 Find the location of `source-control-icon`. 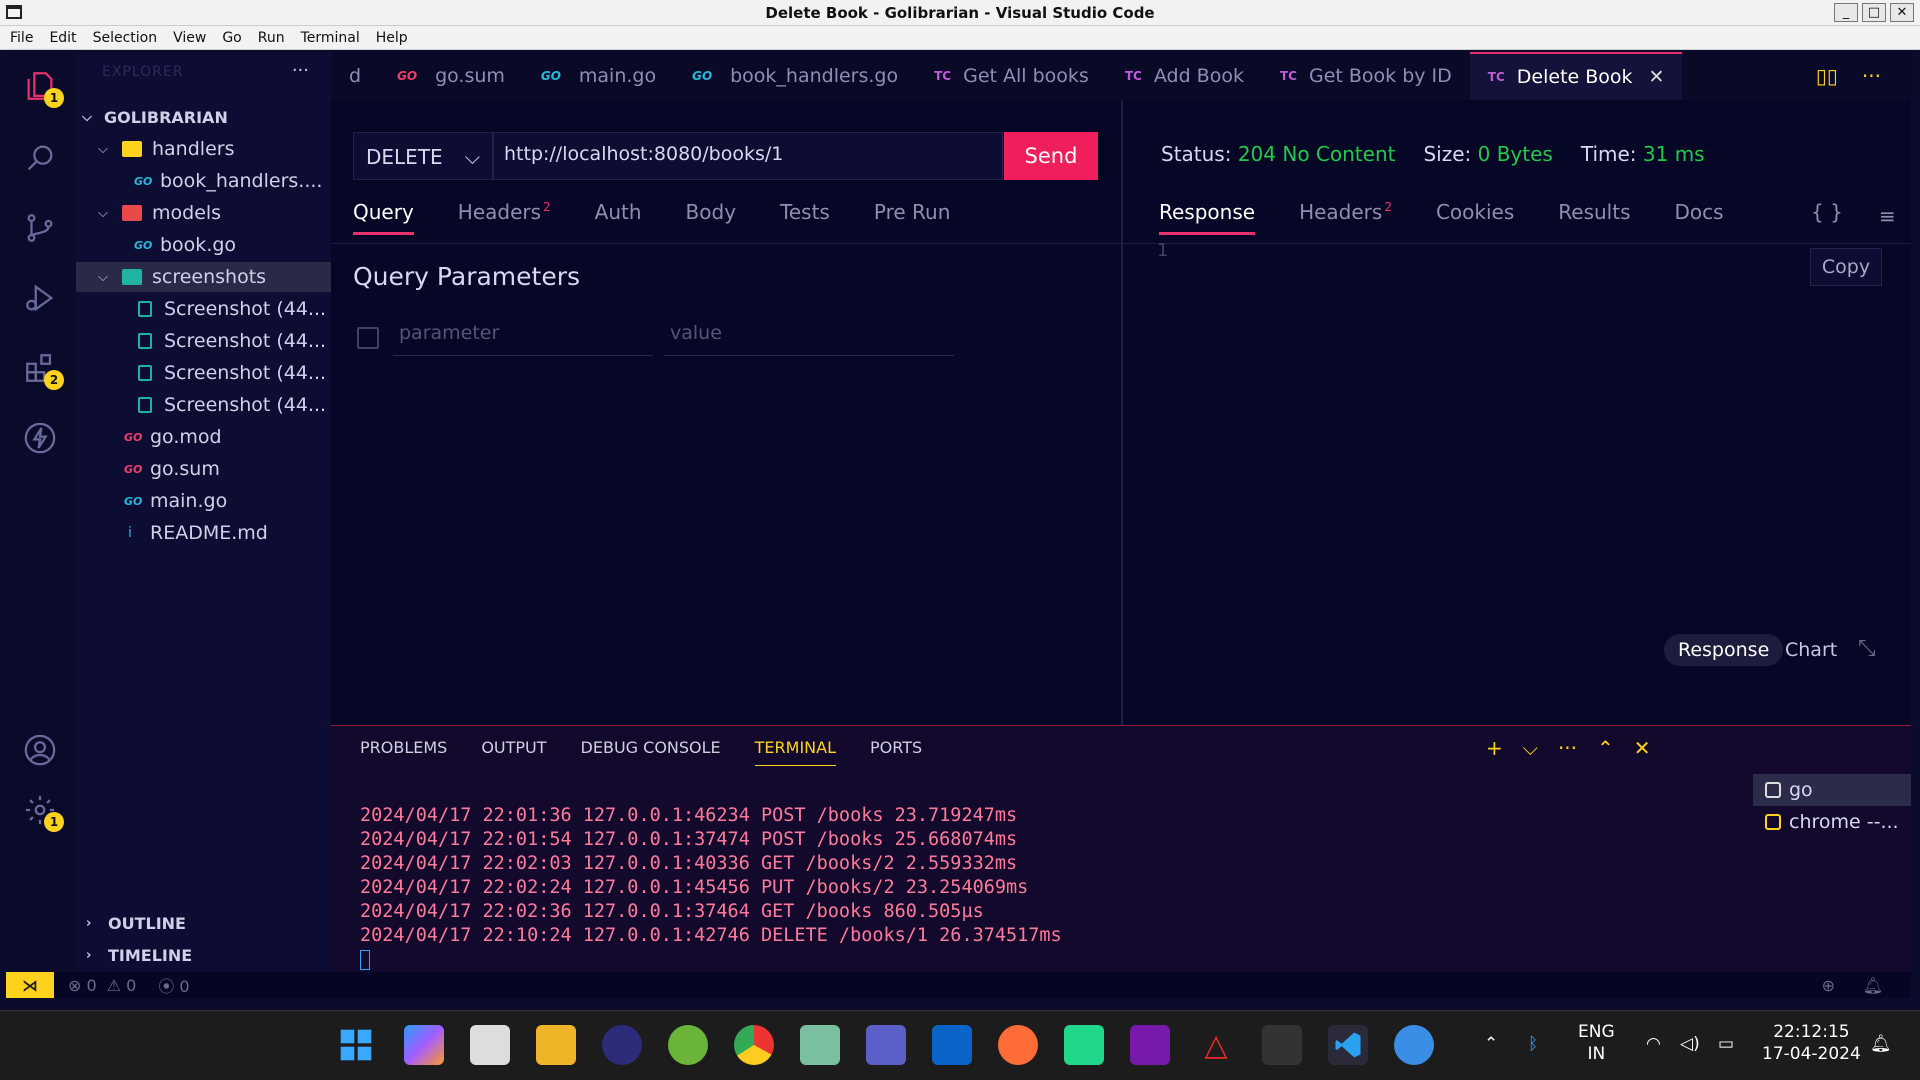

source-control-icon is located at coordinates (40, 228).